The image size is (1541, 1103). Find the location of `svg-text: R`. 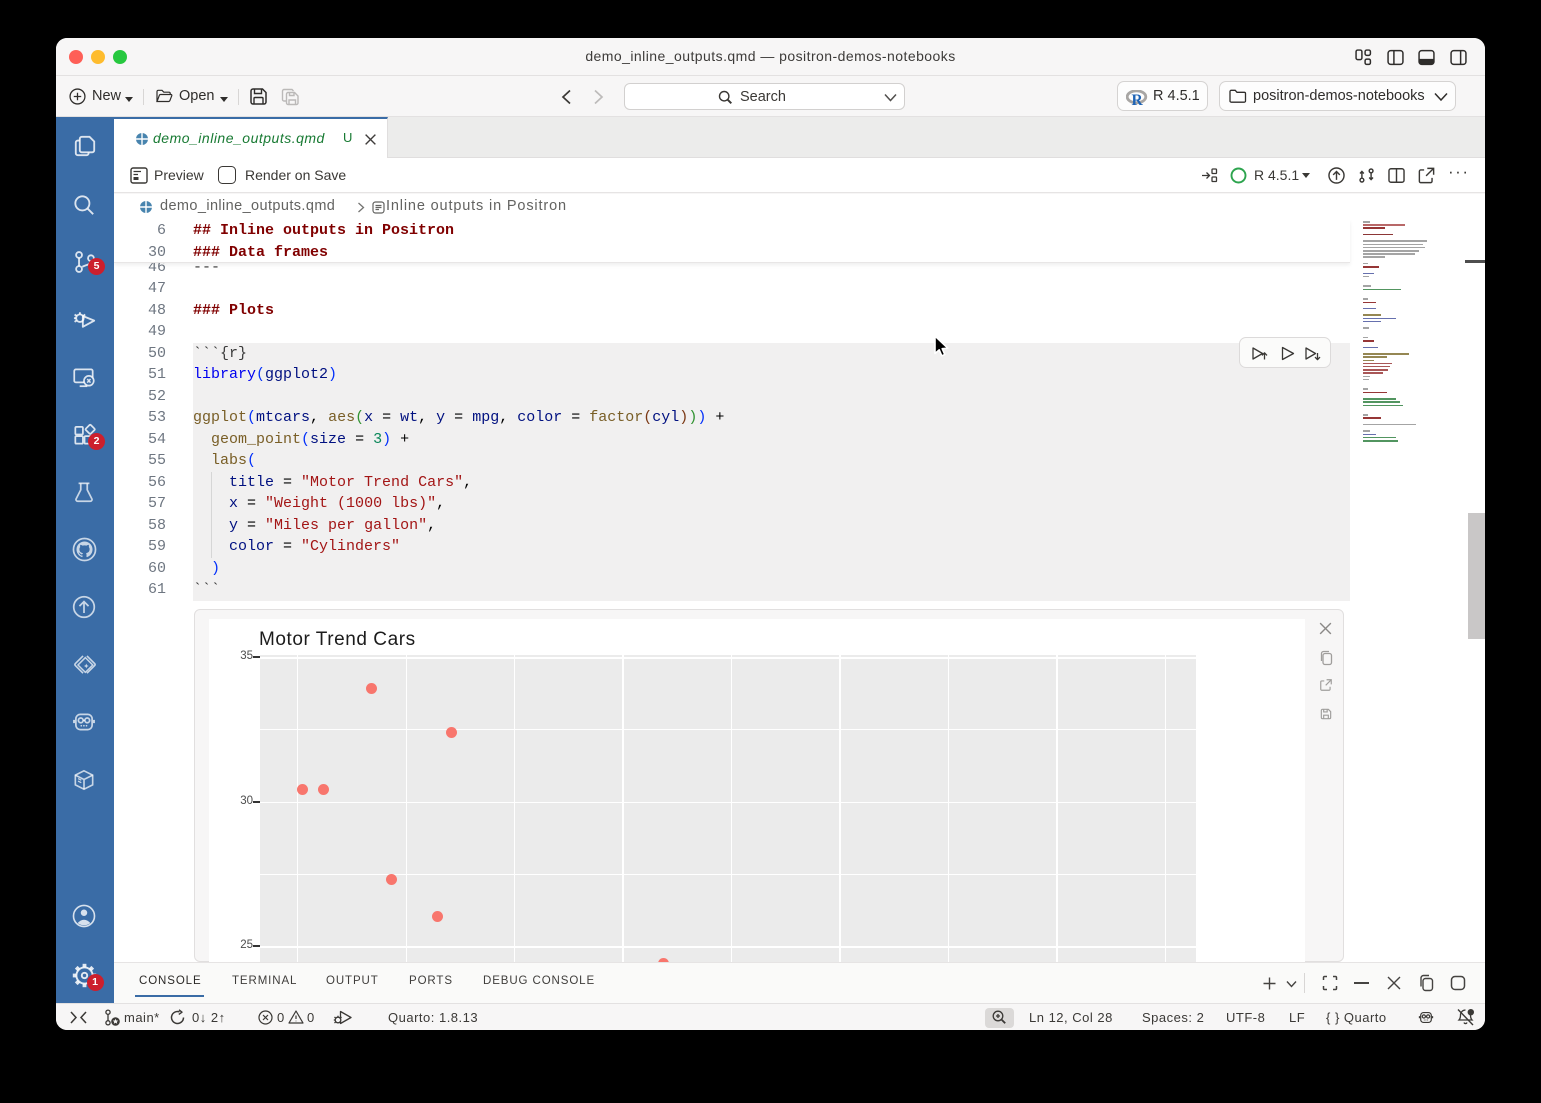

svg-text: R is located at coordinates (1138, 99).